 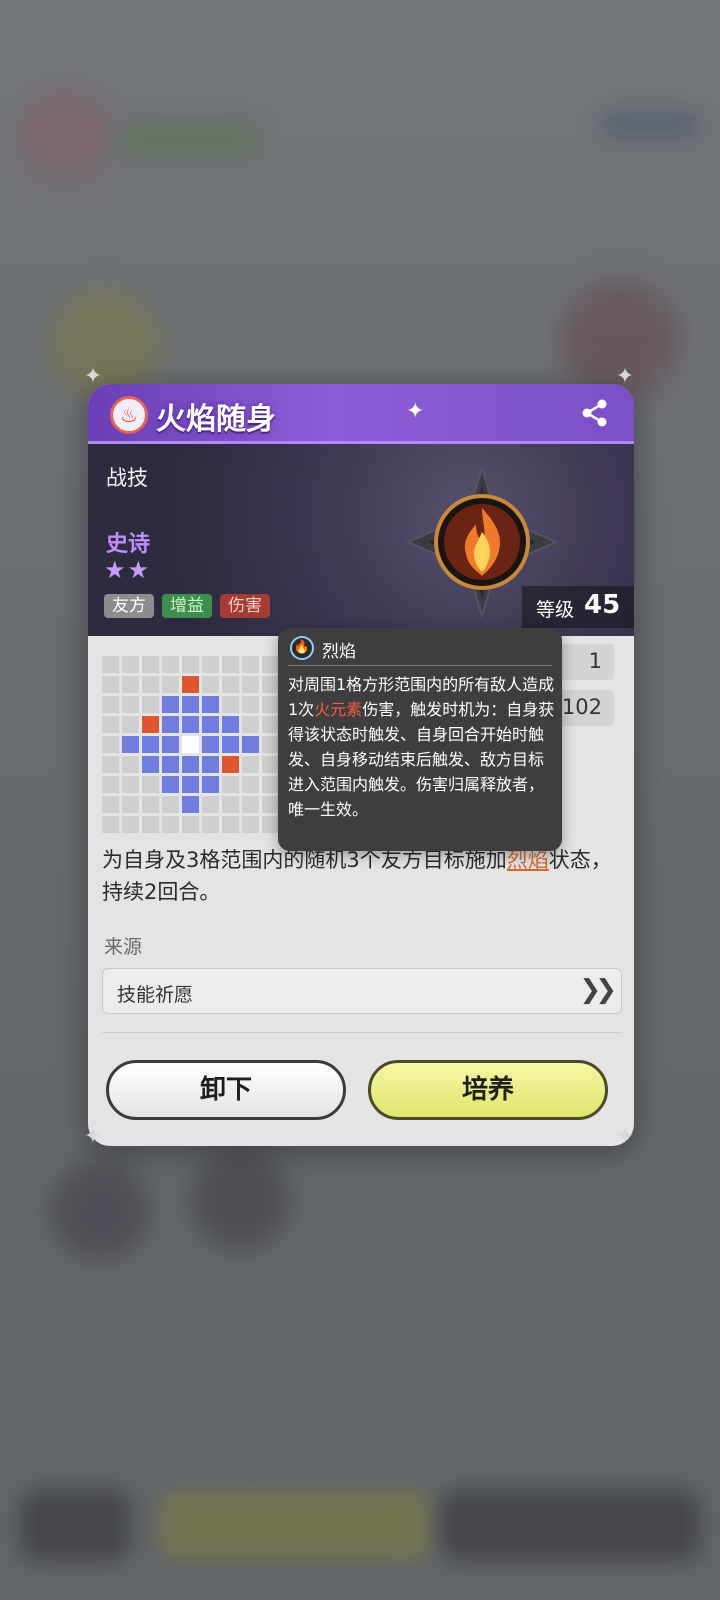 I want to click on source-label: 来源, so click(x=123, y=947).